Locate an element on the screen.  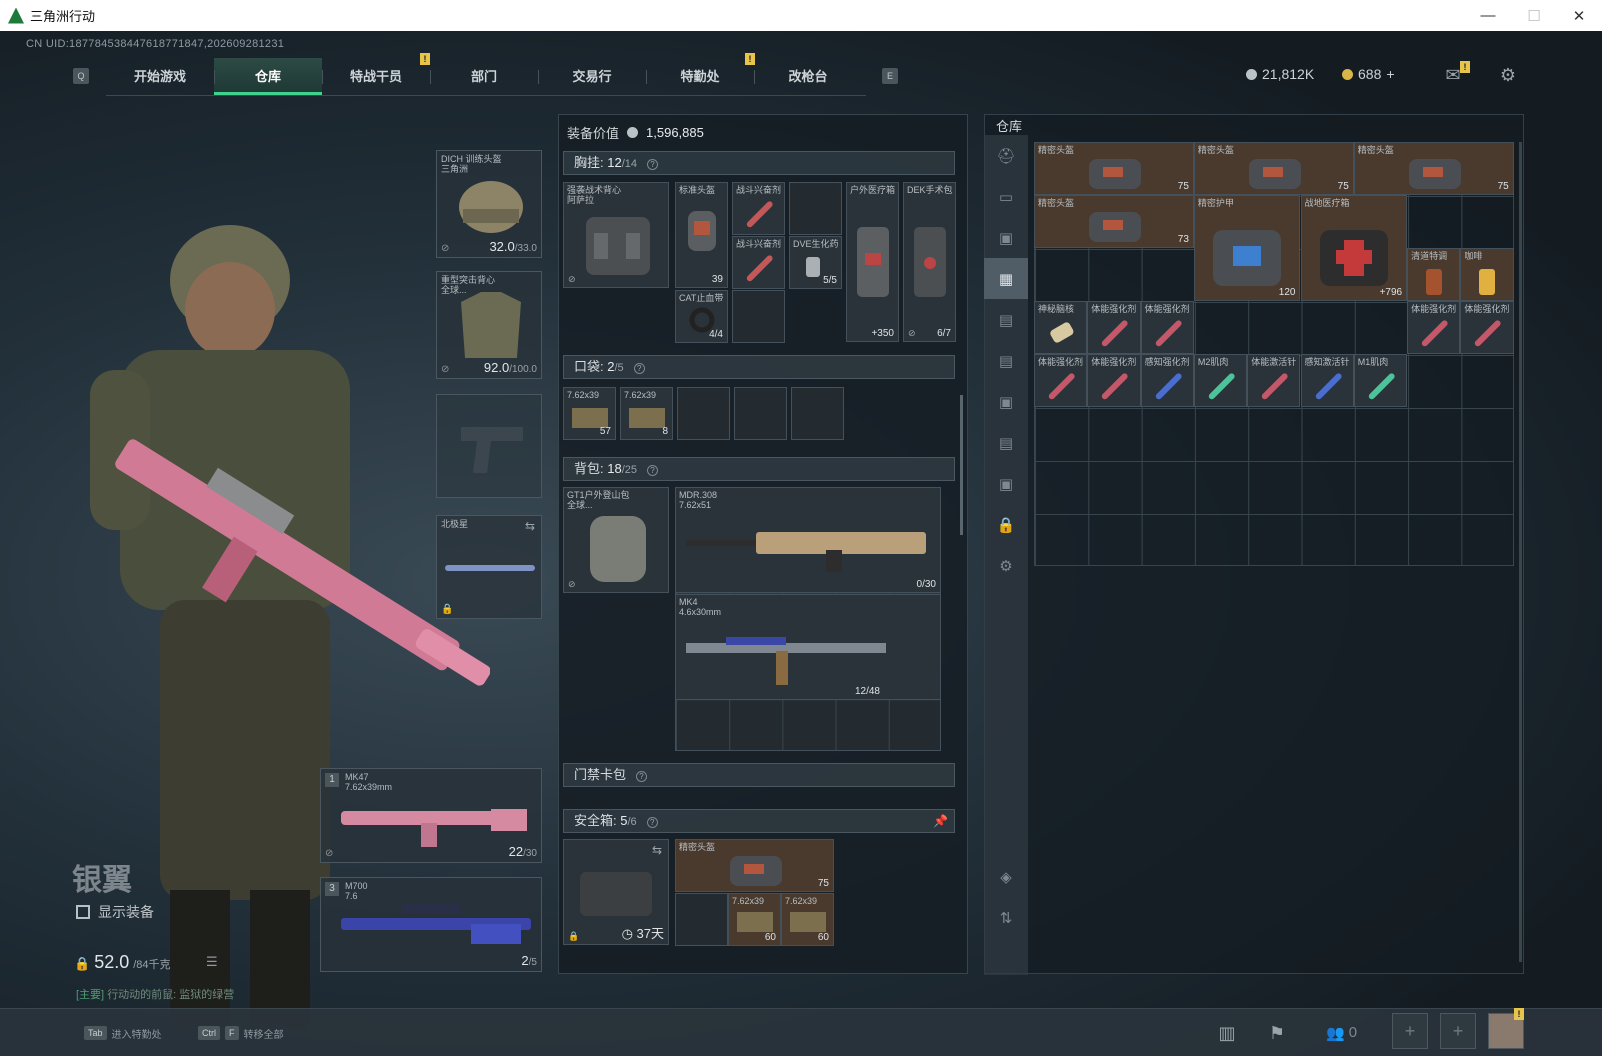
storage-tab-box-icon: ▣ is located at coordinates (1006, 237).